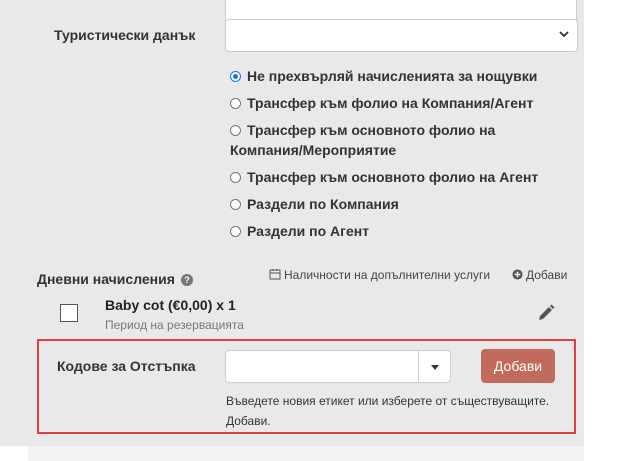  I want to click on transfer-option-4: Раздели по Компания, so click(390, 204).